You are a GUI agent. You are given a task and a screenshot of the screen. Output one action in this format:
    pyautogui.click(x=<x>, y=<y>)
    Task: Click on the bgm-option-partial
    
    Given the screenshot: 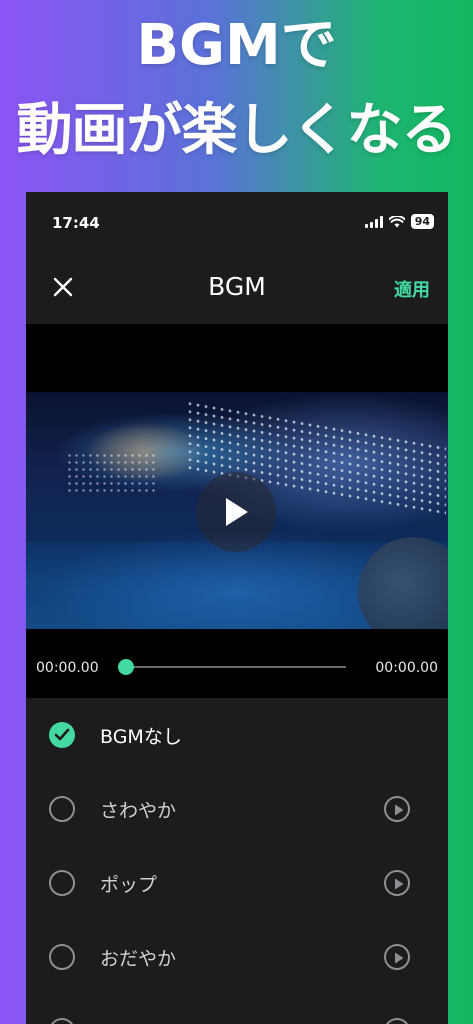 What is the action you would take?
    pyautogui.click(x=237, y=1009)
    